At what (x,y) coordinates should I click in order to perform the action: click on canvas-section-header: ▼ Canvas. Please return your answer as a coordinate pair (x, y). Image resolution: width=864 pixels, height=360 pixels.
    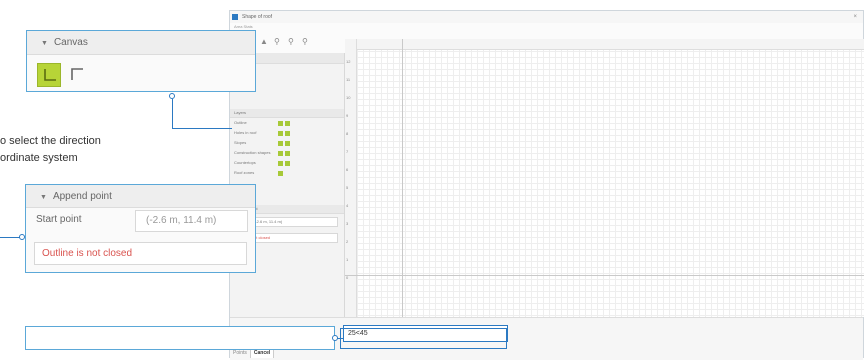
    Looking at the image, I should click on (141, 43).